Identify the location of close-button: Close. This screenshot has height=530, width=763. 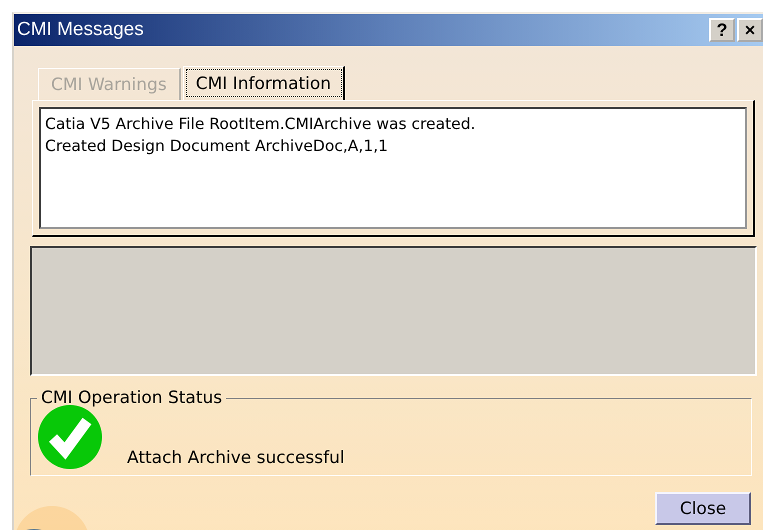
(703, 508).